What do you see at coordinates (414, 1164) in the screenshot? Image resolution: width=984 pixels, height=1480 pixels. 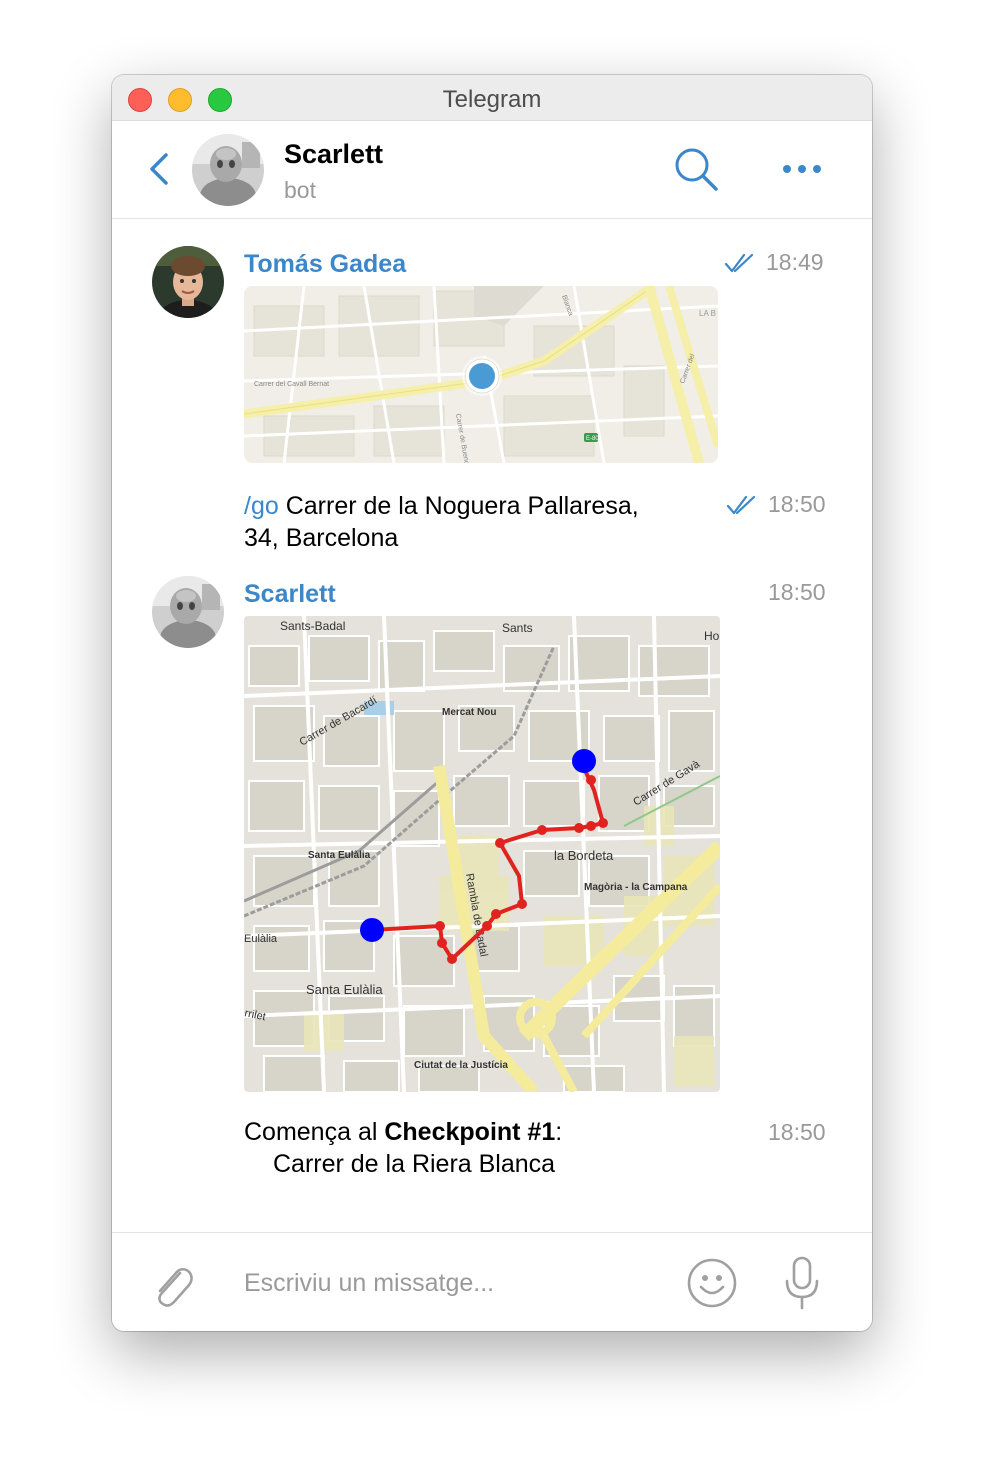 I see `message-text-line: Carrer de la Riera Blanca` at bounding box center [414, 1164].